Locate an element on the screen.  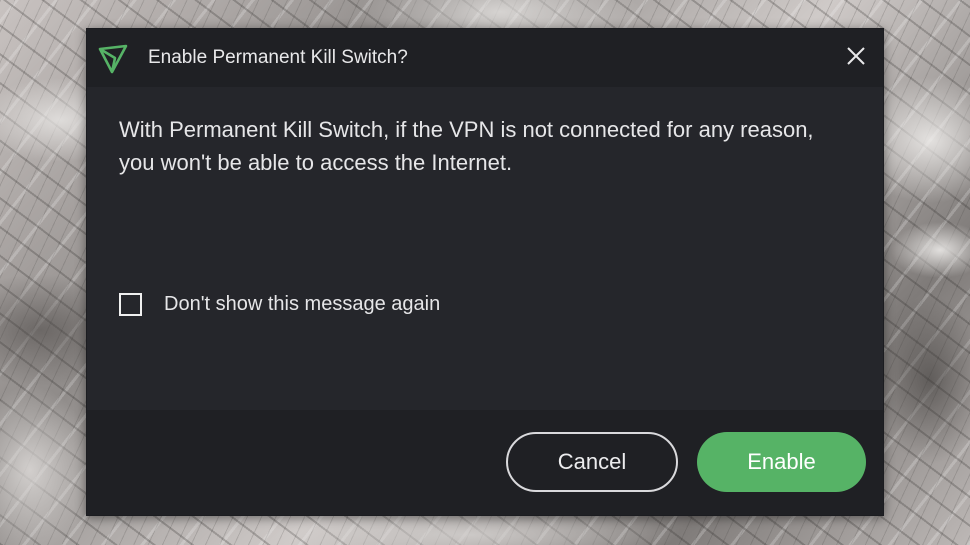
dialog-titlebar: Enable Permanent Kill Switch? is located at coordinates (485, 58).